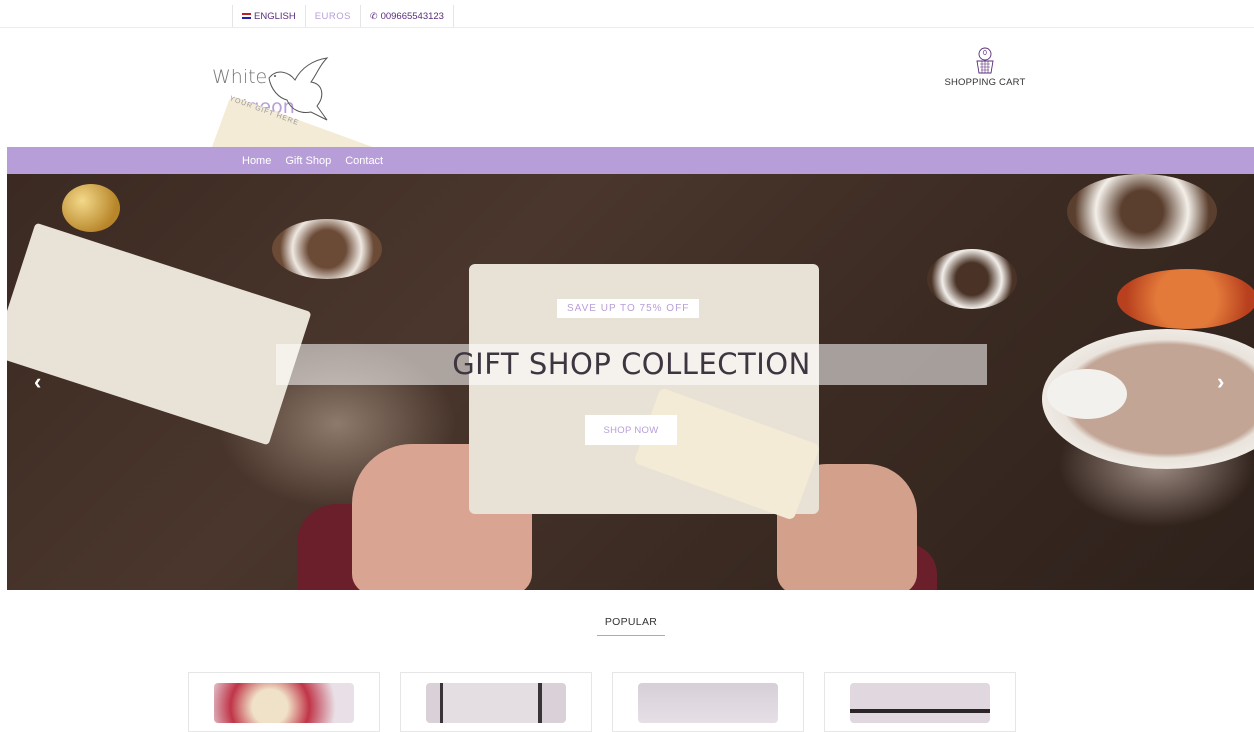  I want to click on nav-item-home: Home, so click(256, 161).